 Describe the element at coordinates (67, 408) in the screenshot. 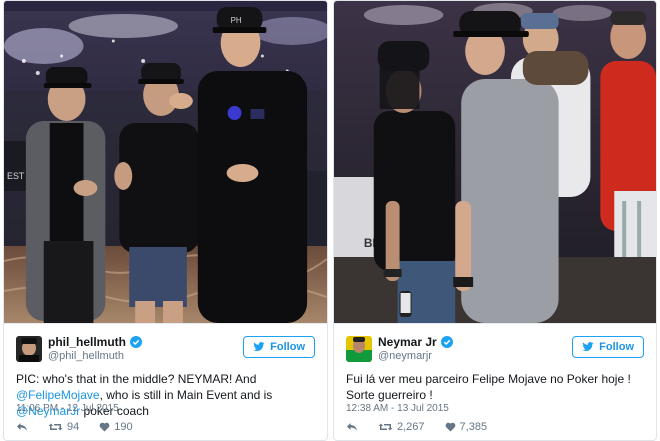

I see `tweet-timestamp: 11:06 PM - 12 Jul 2015` at that location.